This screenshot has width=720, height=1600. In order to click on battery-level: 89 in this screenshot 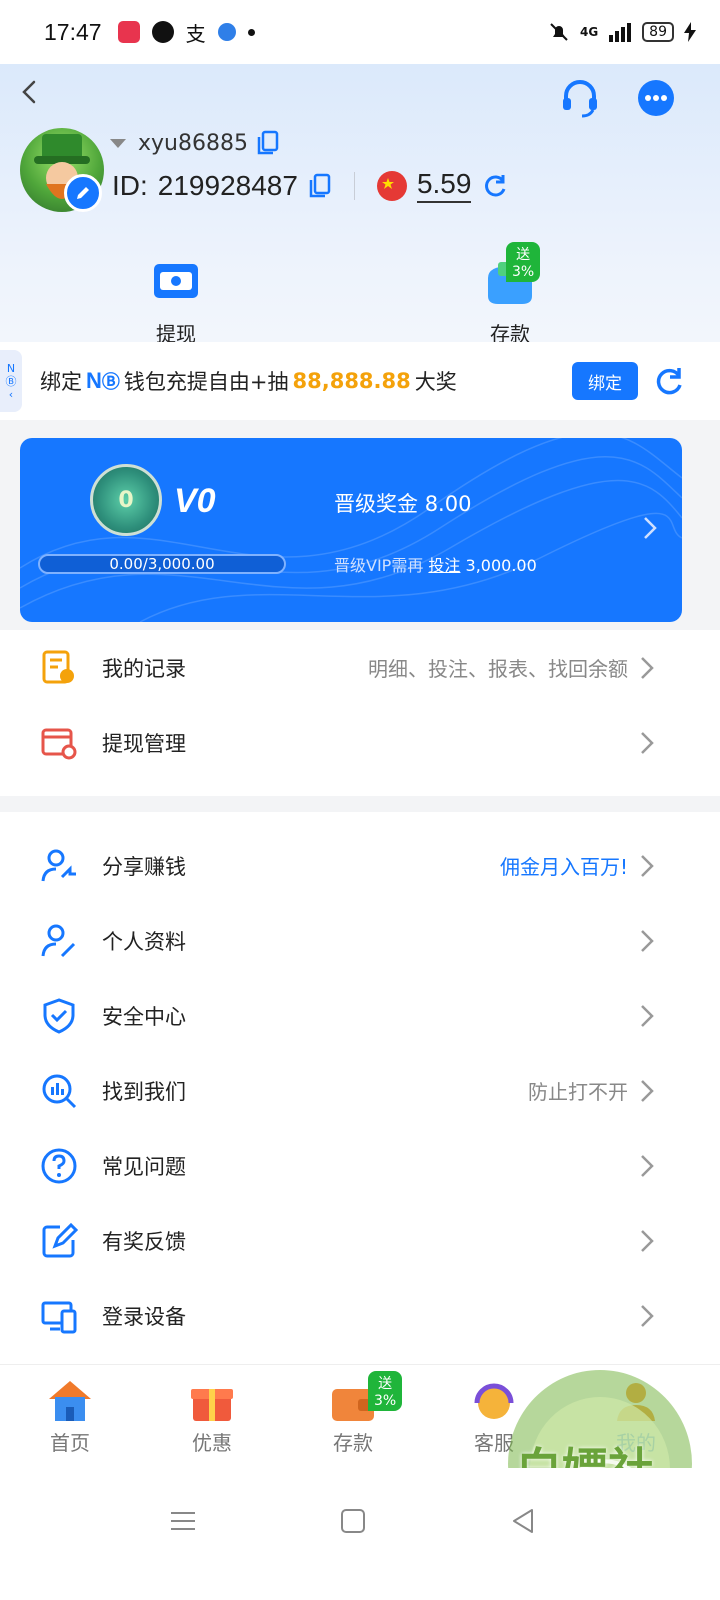, I will do `click(658, 32)`.